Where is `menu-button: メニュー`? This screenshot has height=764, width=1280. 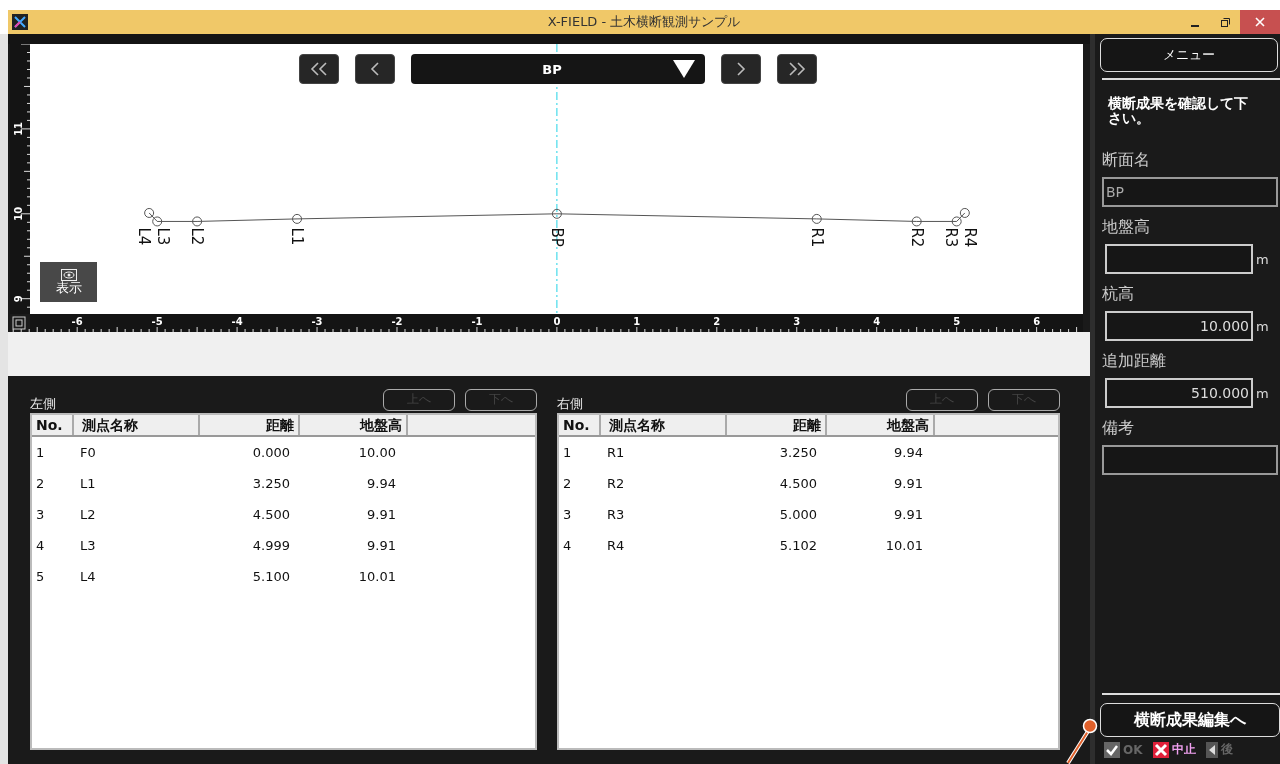 menu-button: メニュー is located at coordinates (1189, 55).